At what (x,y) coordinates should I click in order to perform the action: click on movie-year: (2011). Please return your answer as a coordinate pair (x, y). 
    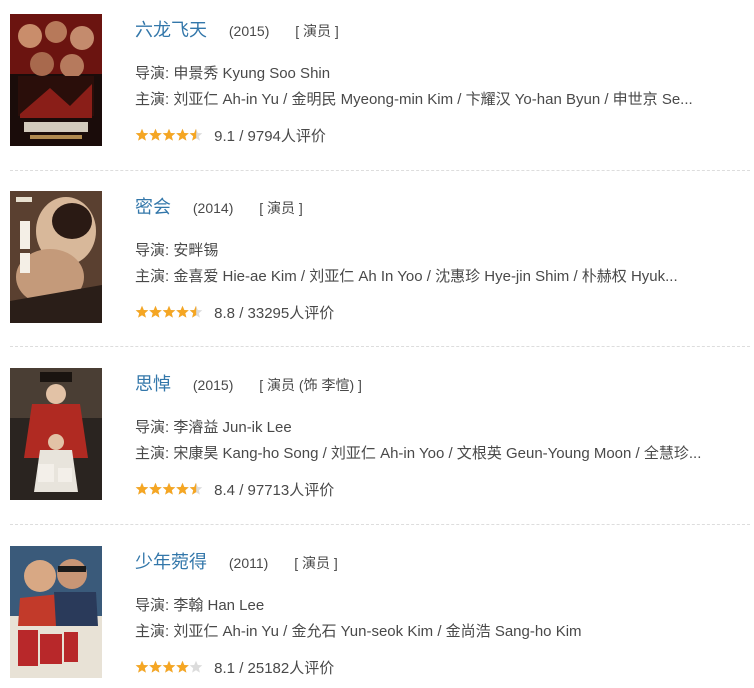
    Looking at the image, I should click on (248, 563).